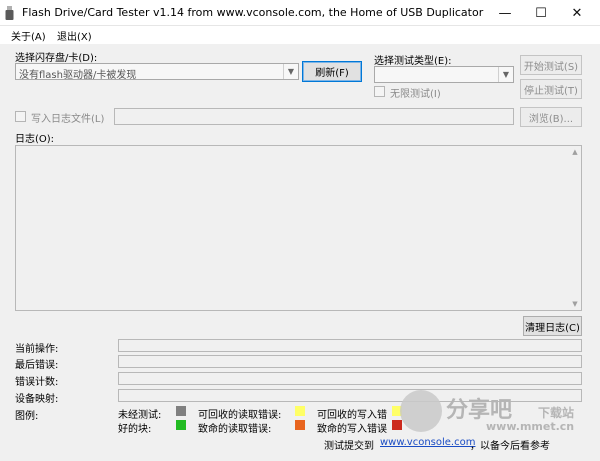 This screenshot has height=461, width=600. I want to click on menu-exit: 退出(X), so click(74, 35).